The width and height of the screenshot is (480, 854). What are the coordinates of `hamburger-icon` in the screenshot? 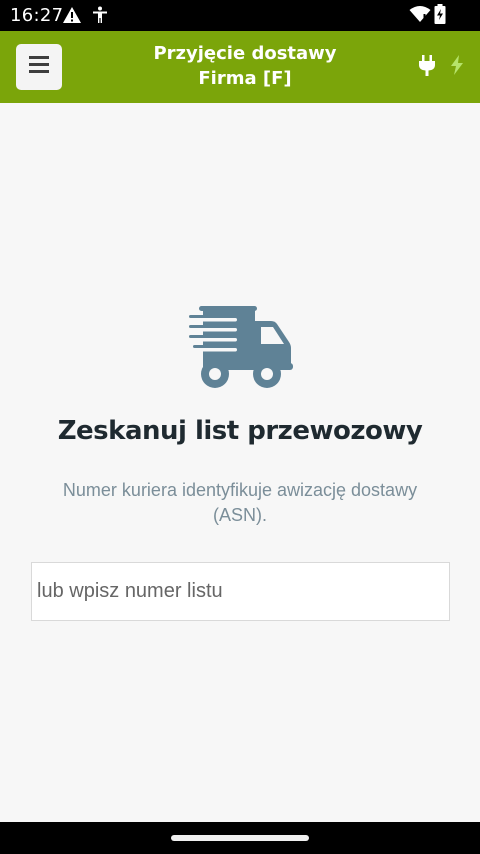 It's located at (39, 67).